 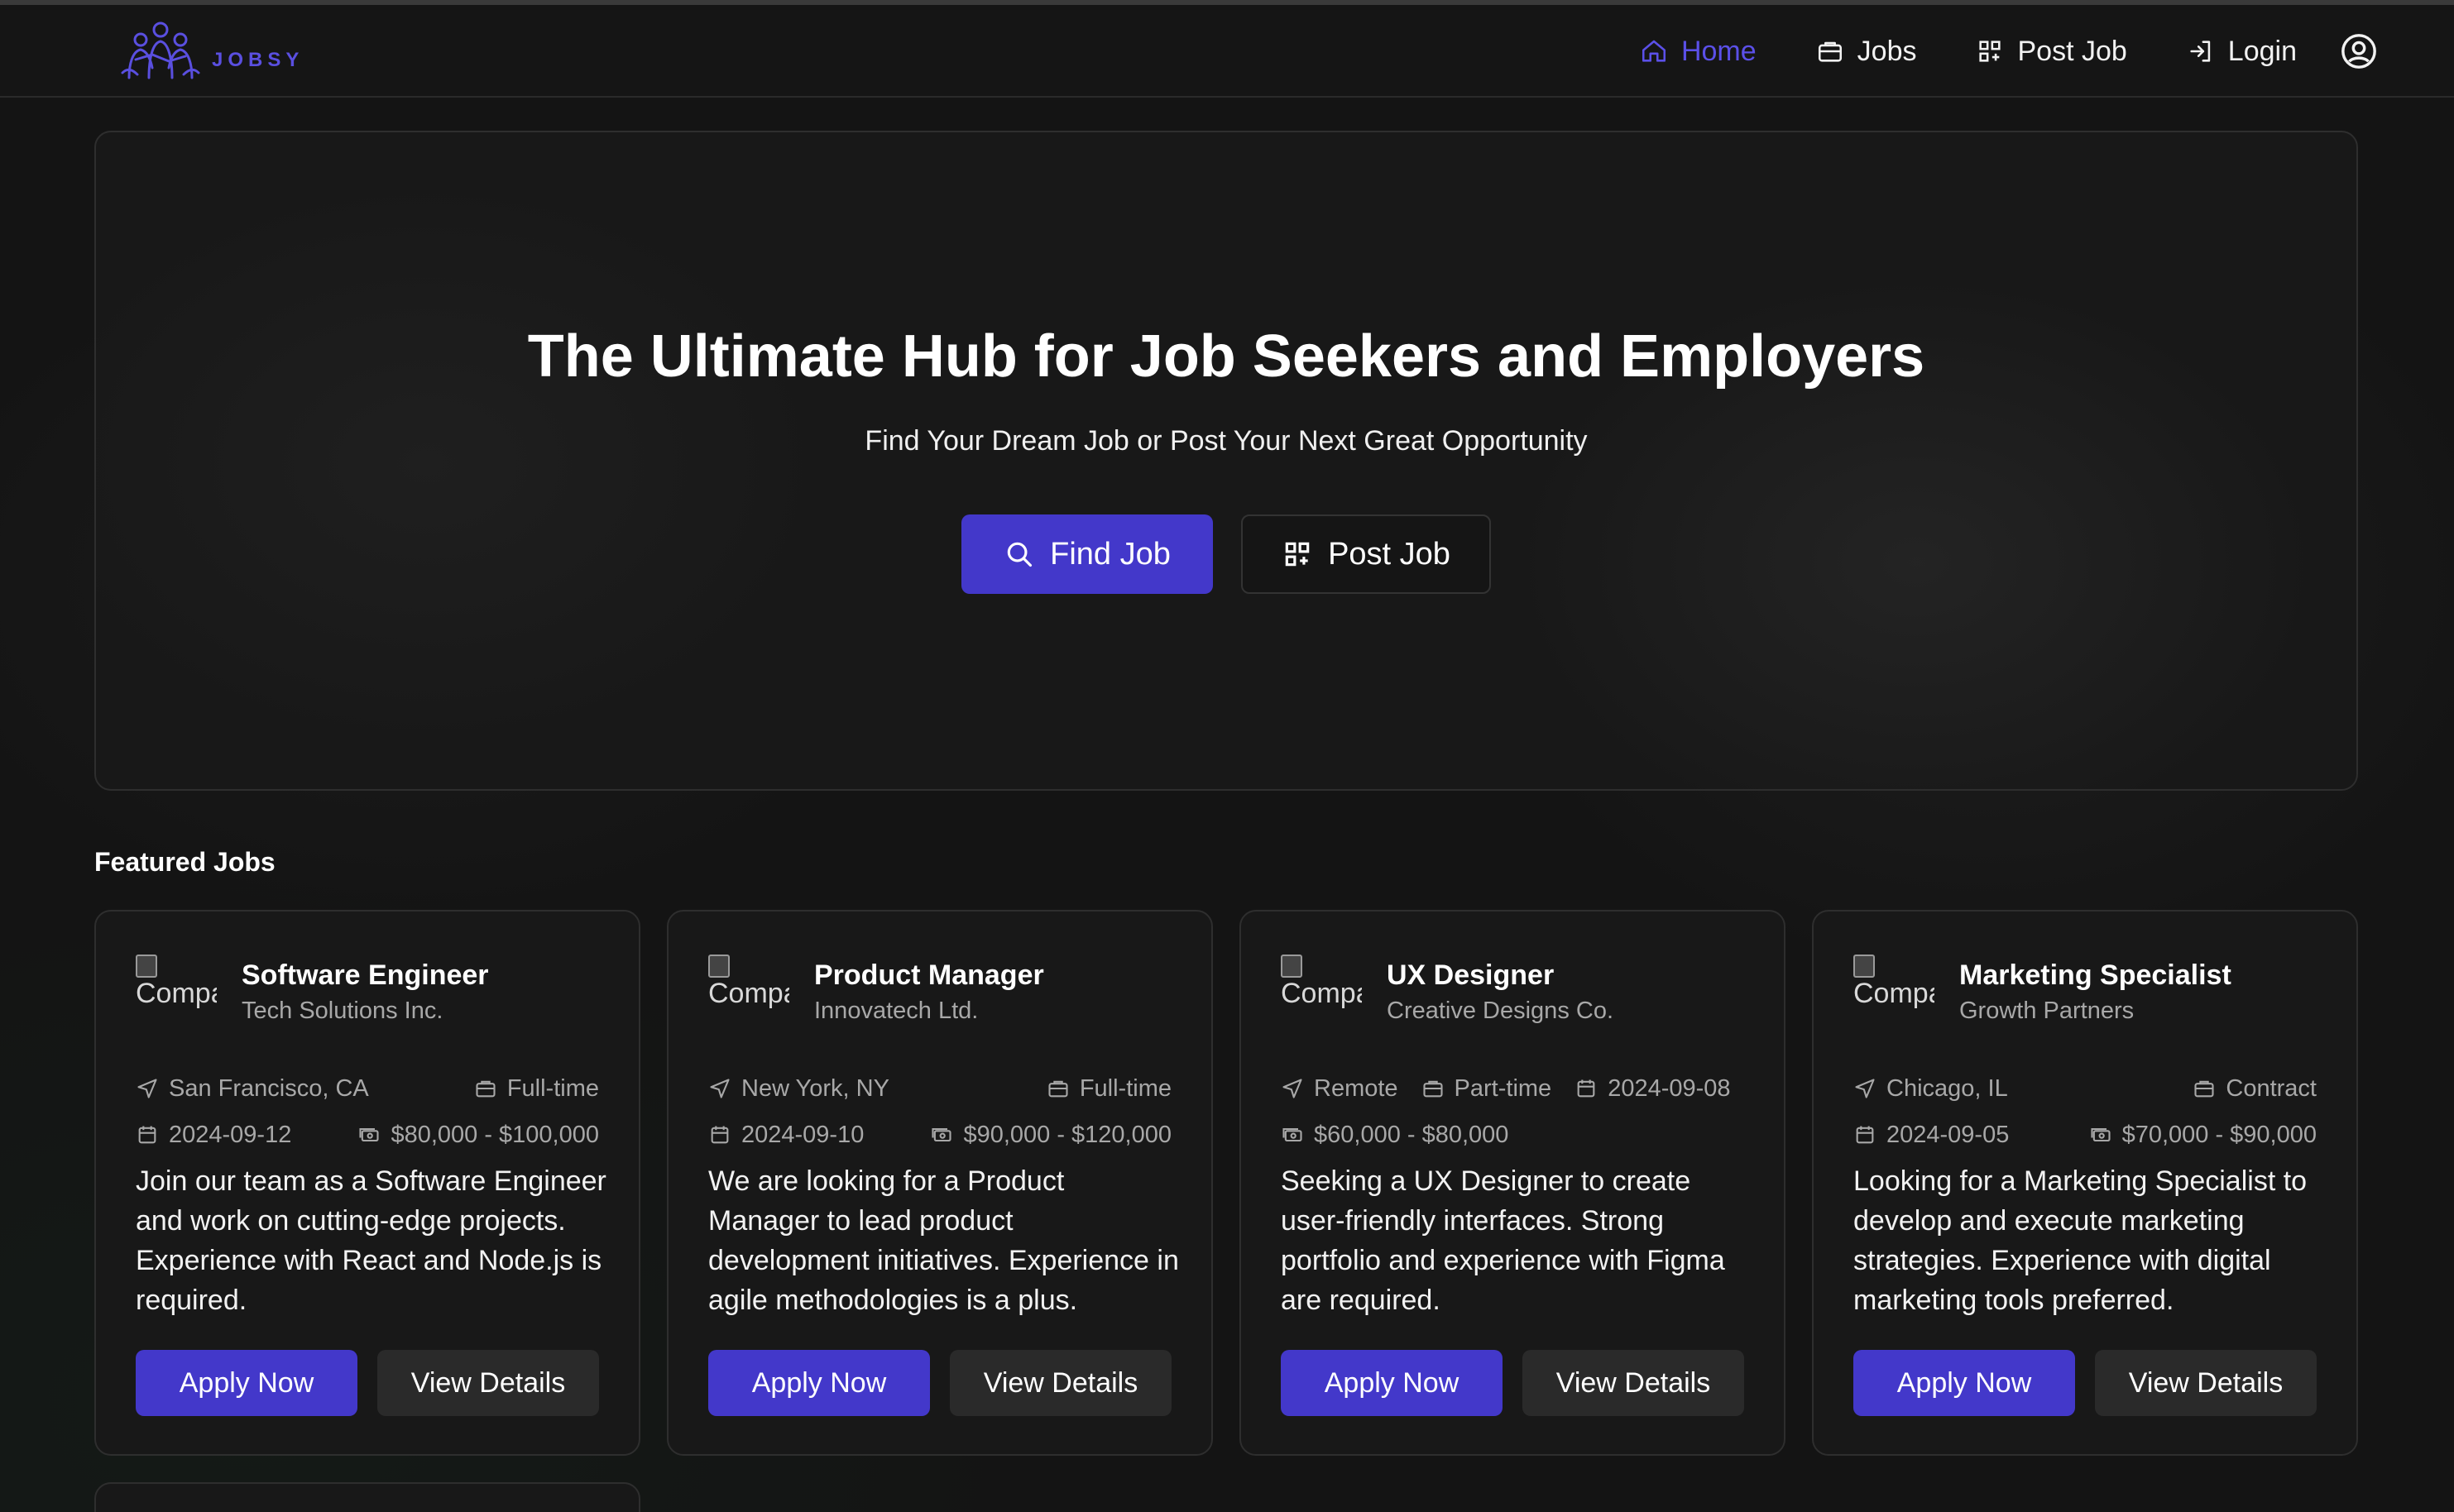 I want to click on job-location: San Francisco, CA, so click(x=253, y=1089).